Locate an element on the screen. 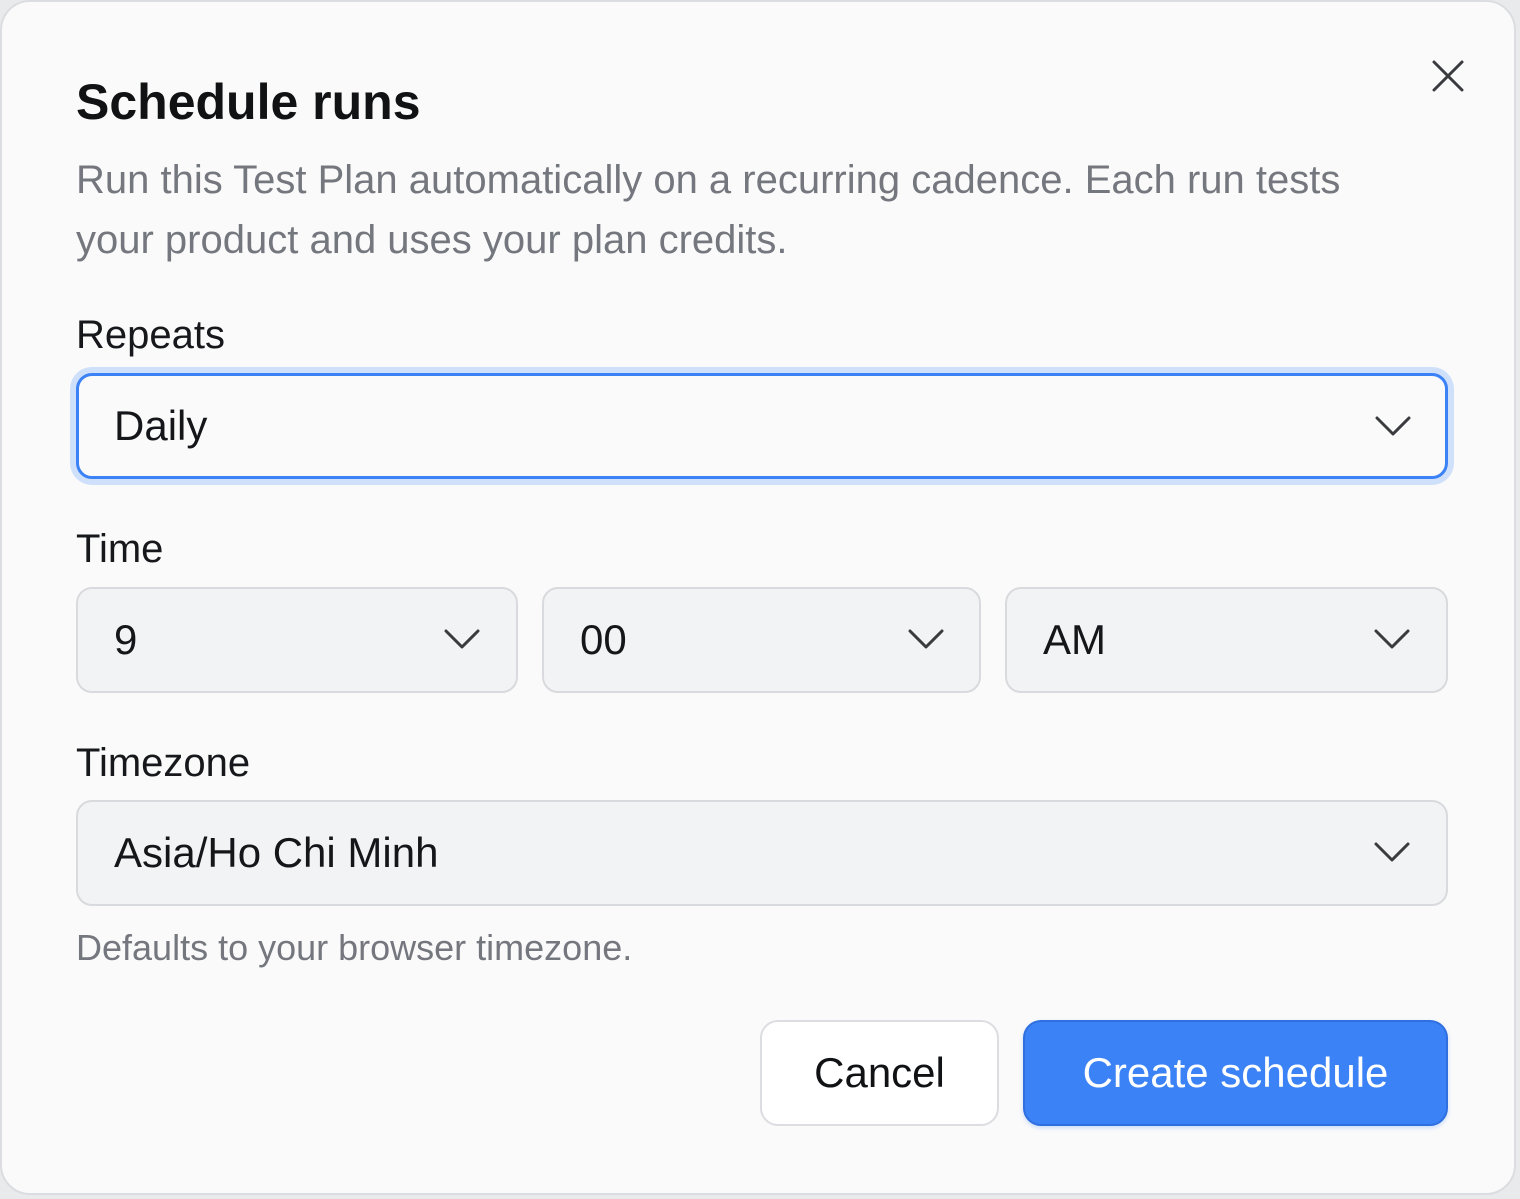 Image resolution: width=1520 pixels, height=1199 pixels. timezone-select-value: Asia/Ho Chi Minh is located at coordinates (276, 852).